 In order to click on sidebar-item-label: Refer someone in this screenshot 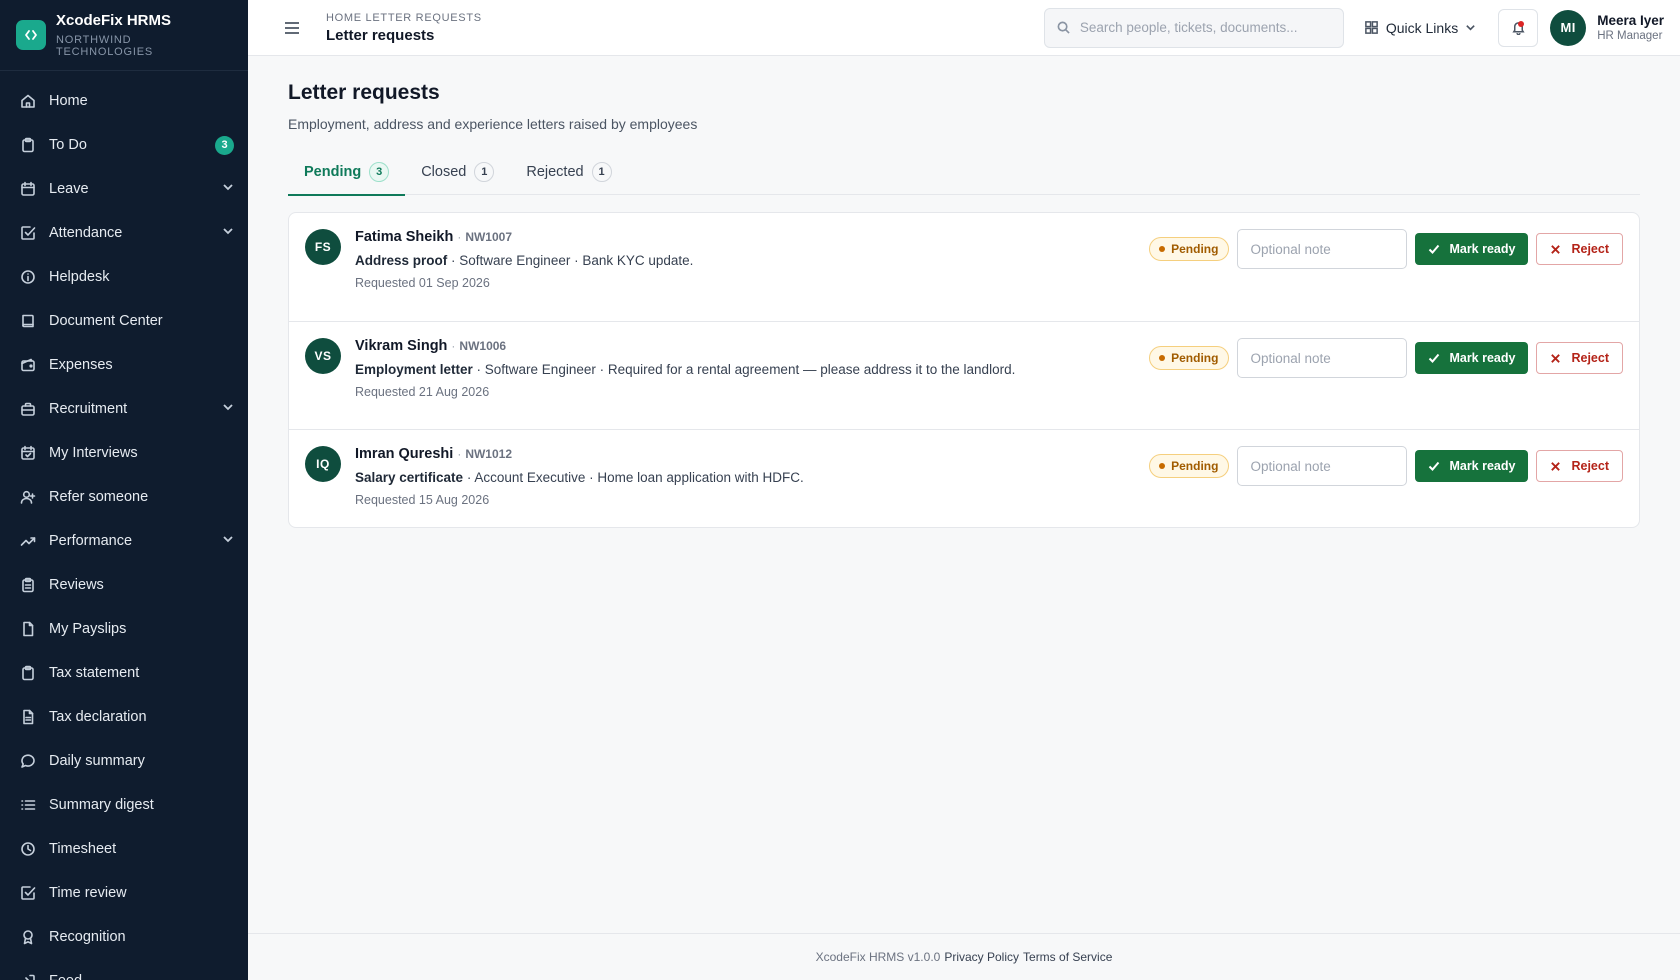, I will do `click(99, 497)`.